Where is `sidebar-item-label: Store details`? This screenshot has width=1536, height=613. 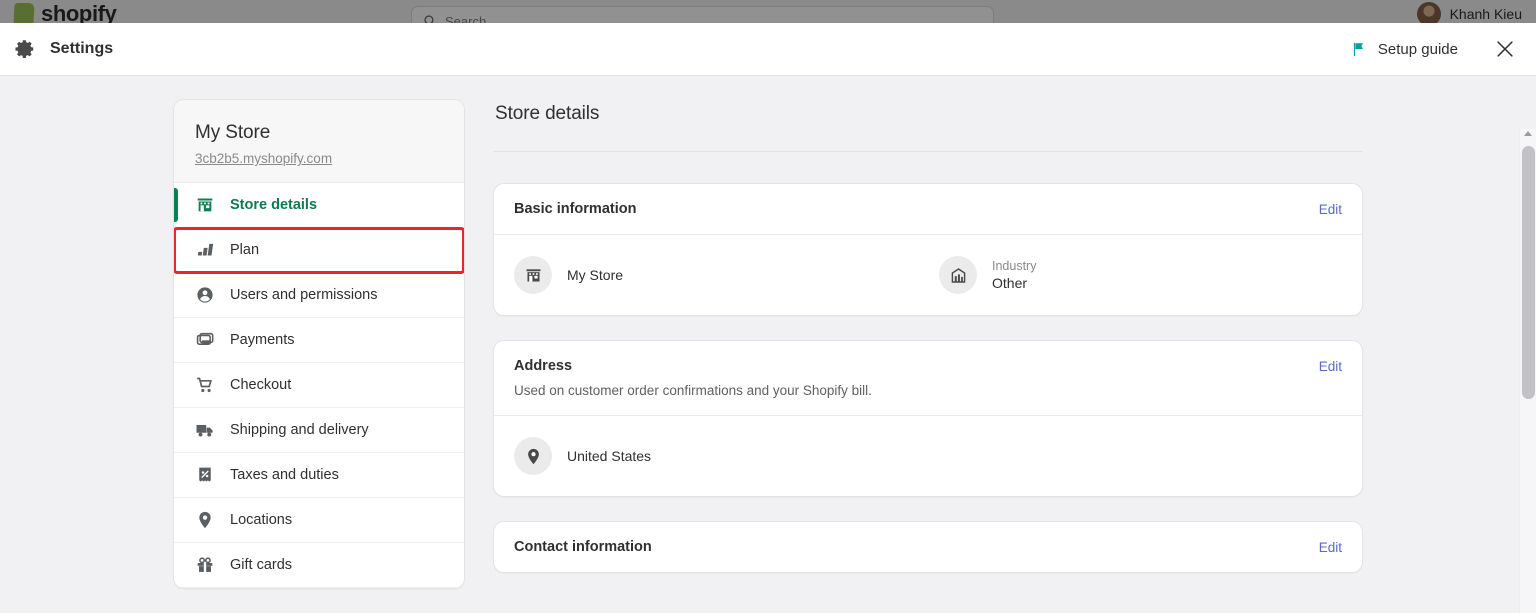 sidebar-item-label: Store details is located at coordinates (274, 205).